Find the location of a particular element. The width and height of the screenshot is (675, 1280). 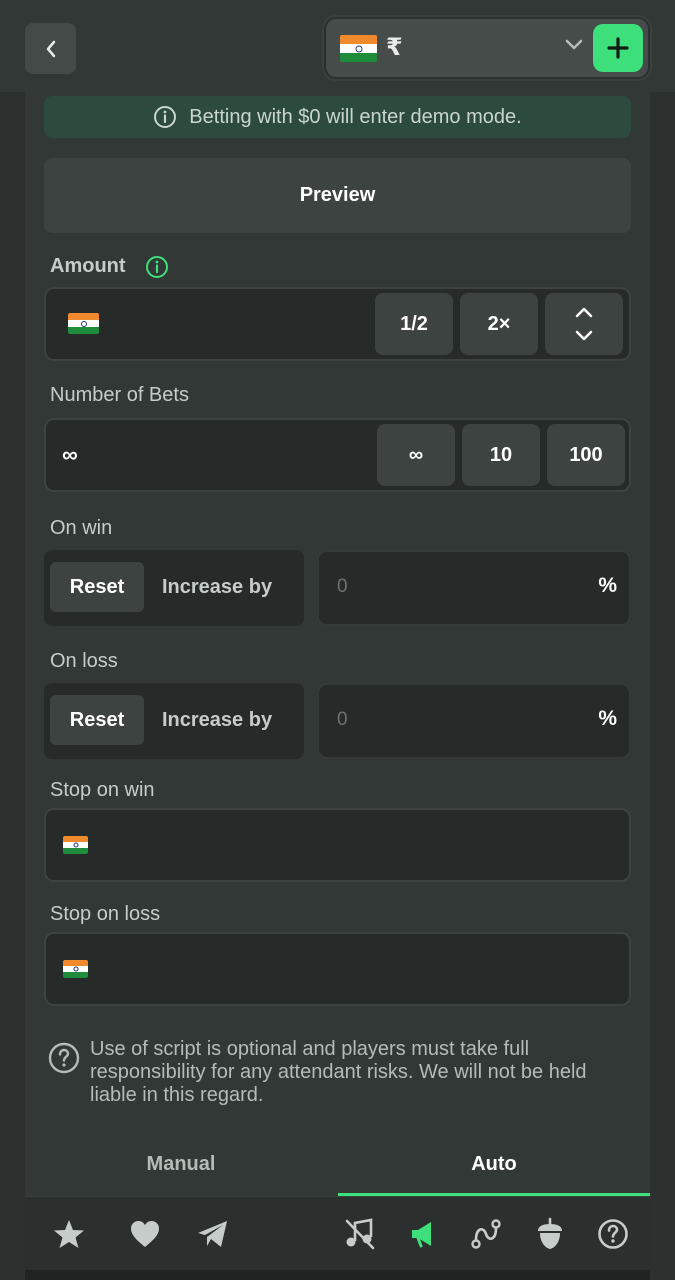

demo-notice-text: Betting with $0 will enter demo mode. is located at coordinates (355, 116).